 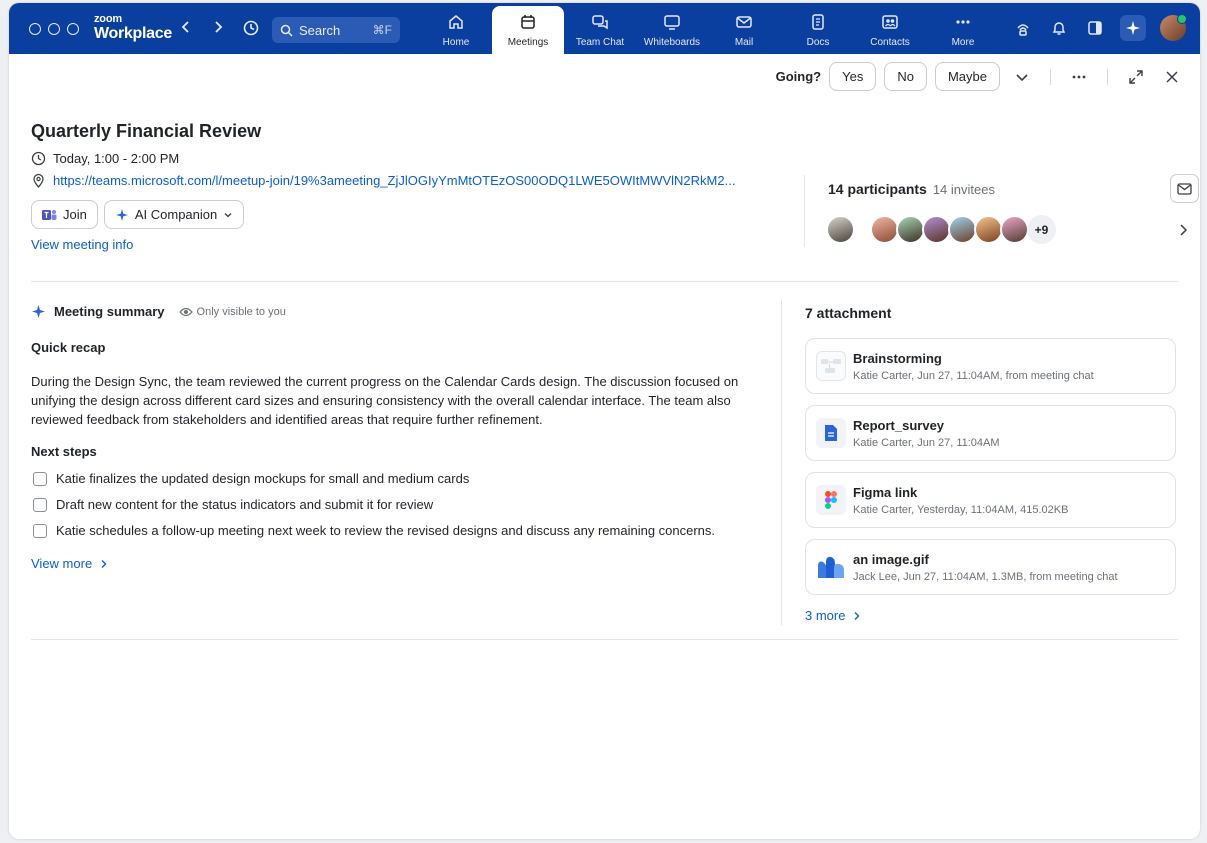 I want to click on meeting-actions: Join AI Companion, so click(x=138, y=214).